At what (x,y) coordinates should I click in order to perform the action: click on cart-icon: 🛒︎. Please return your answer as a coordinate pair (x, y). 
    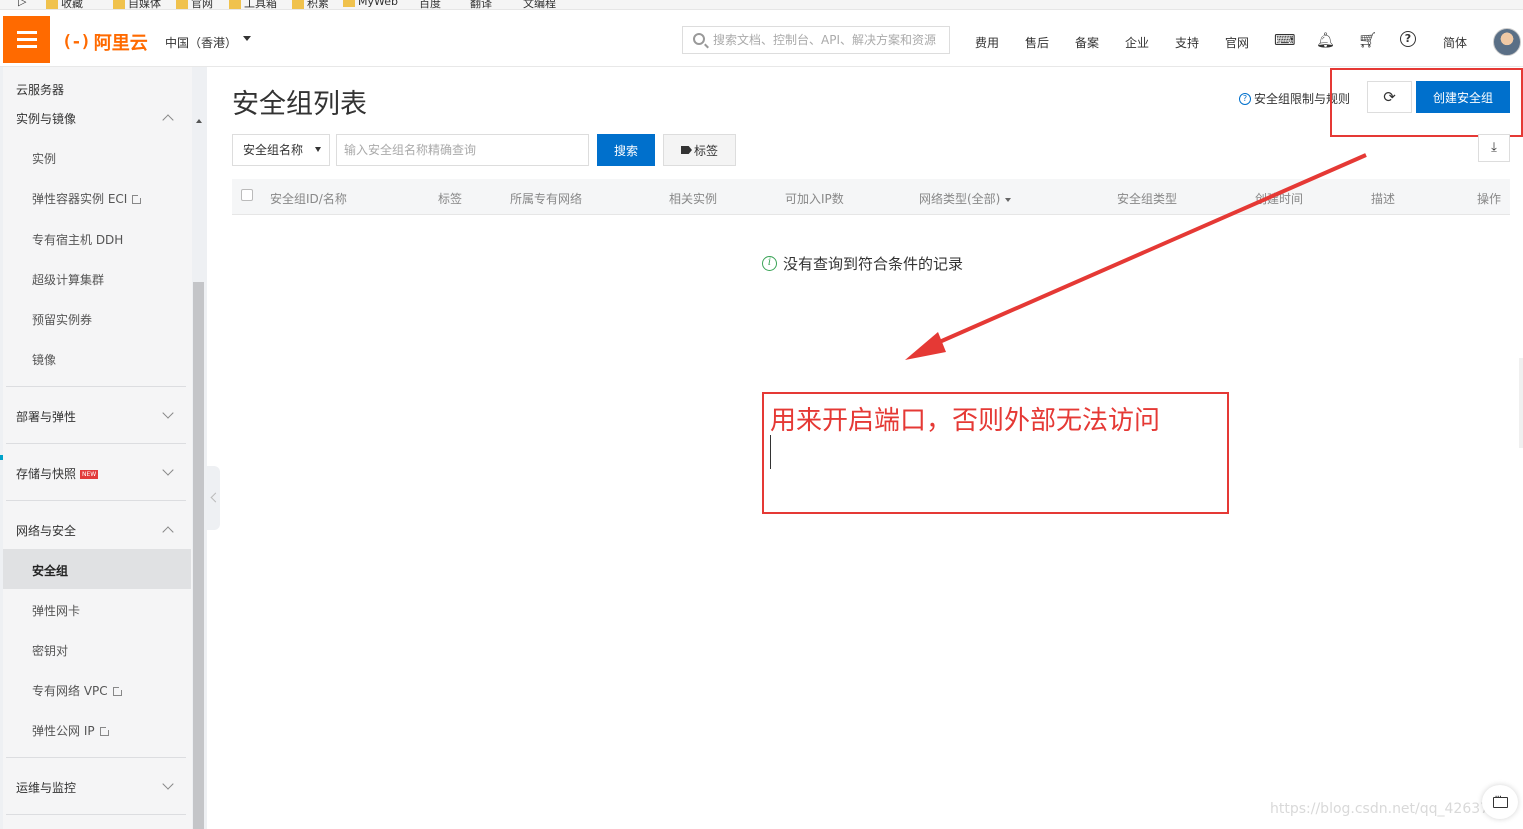
    Looking at the image, I should click on (1367, 40).